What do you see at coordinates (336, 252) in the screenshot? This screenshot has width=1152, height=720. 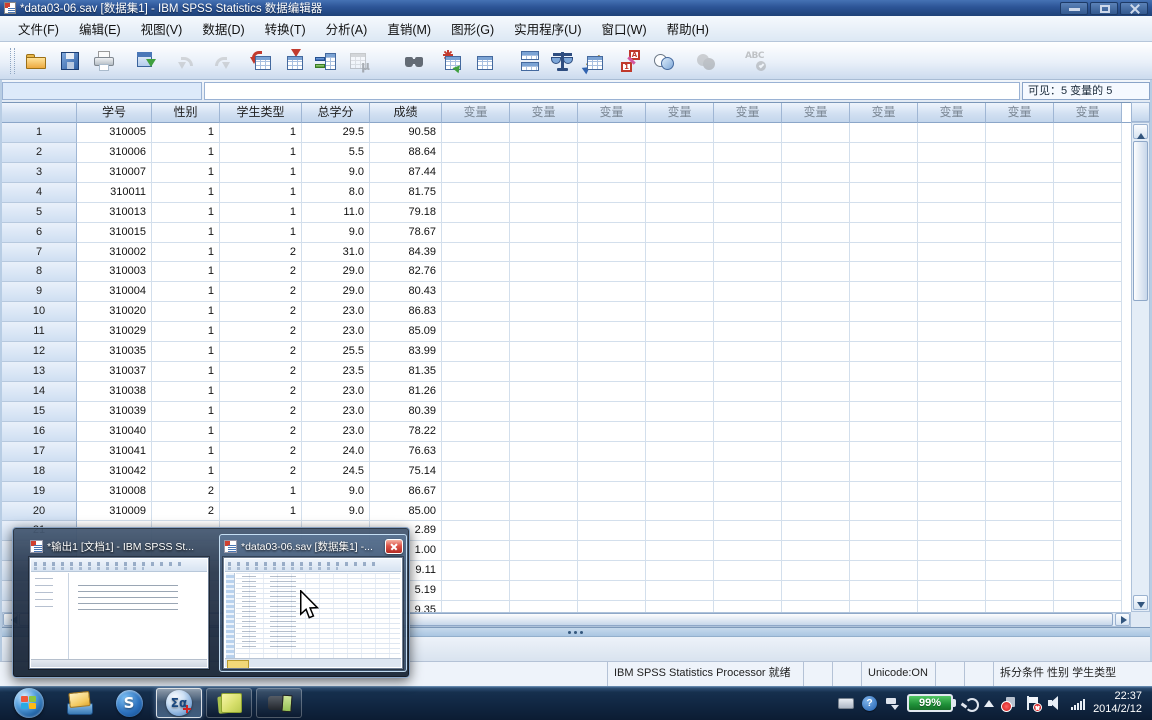 I see `cell: 31.0` at bounding box center [336, 252].